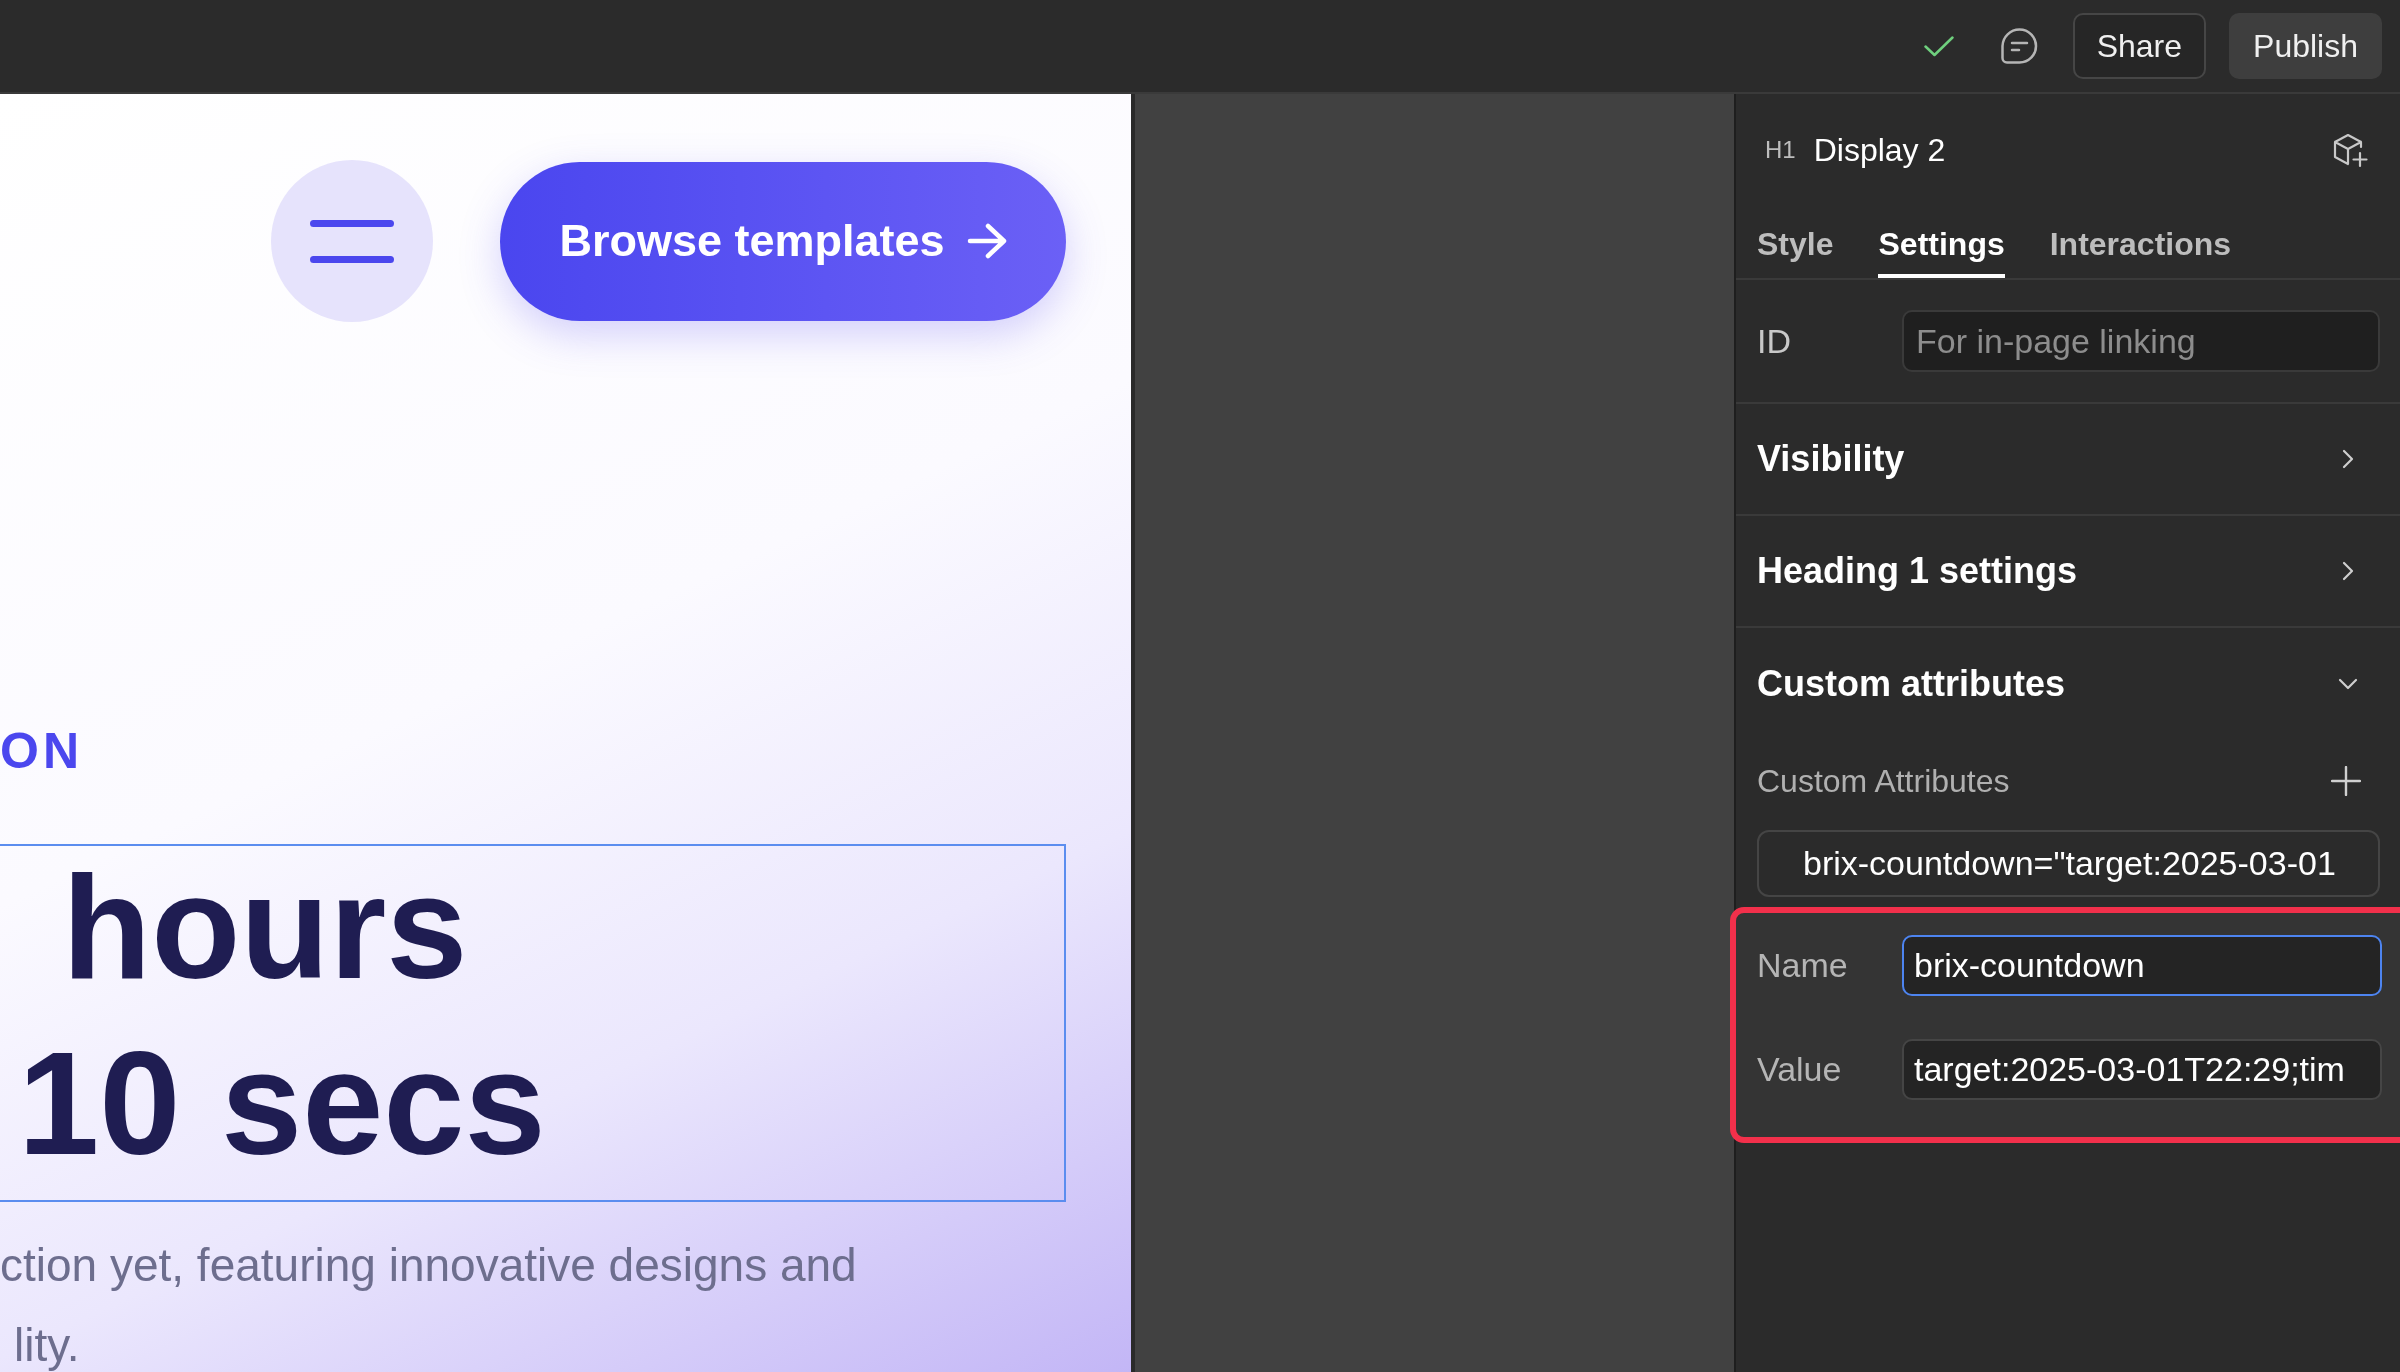  What do you see at coordinates (41, 751) in the screenshot?
I see `eyebrow-text: ON` at bounding box center [41, 751].